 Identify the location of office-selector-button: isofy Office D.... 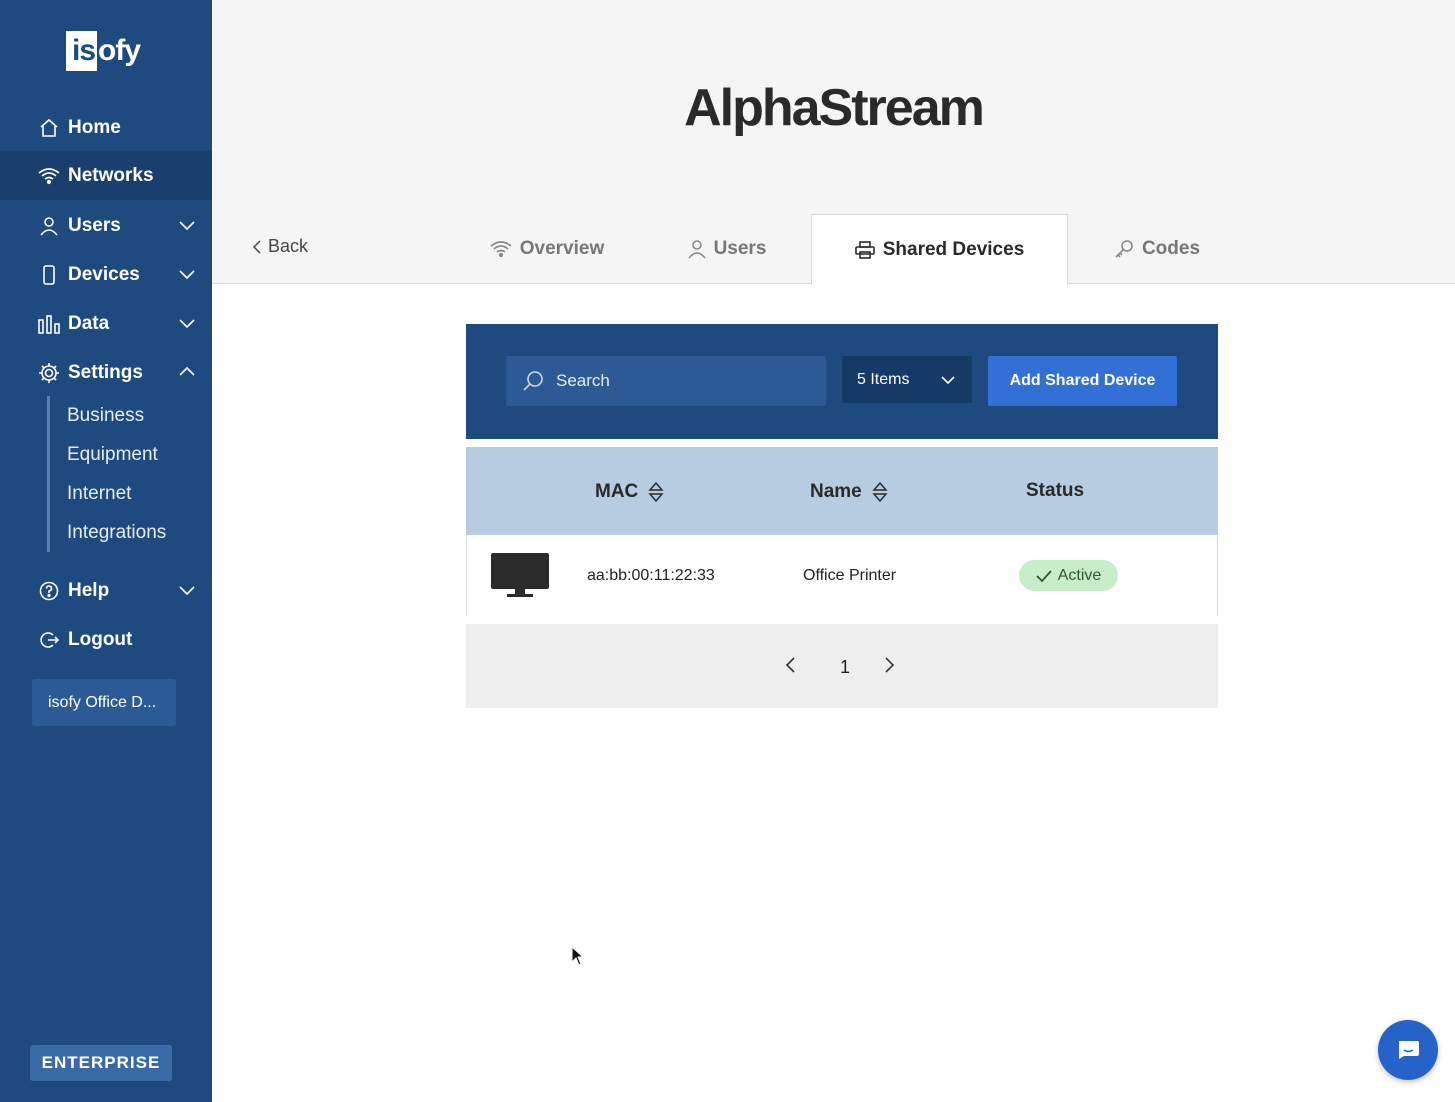
(104, 702).